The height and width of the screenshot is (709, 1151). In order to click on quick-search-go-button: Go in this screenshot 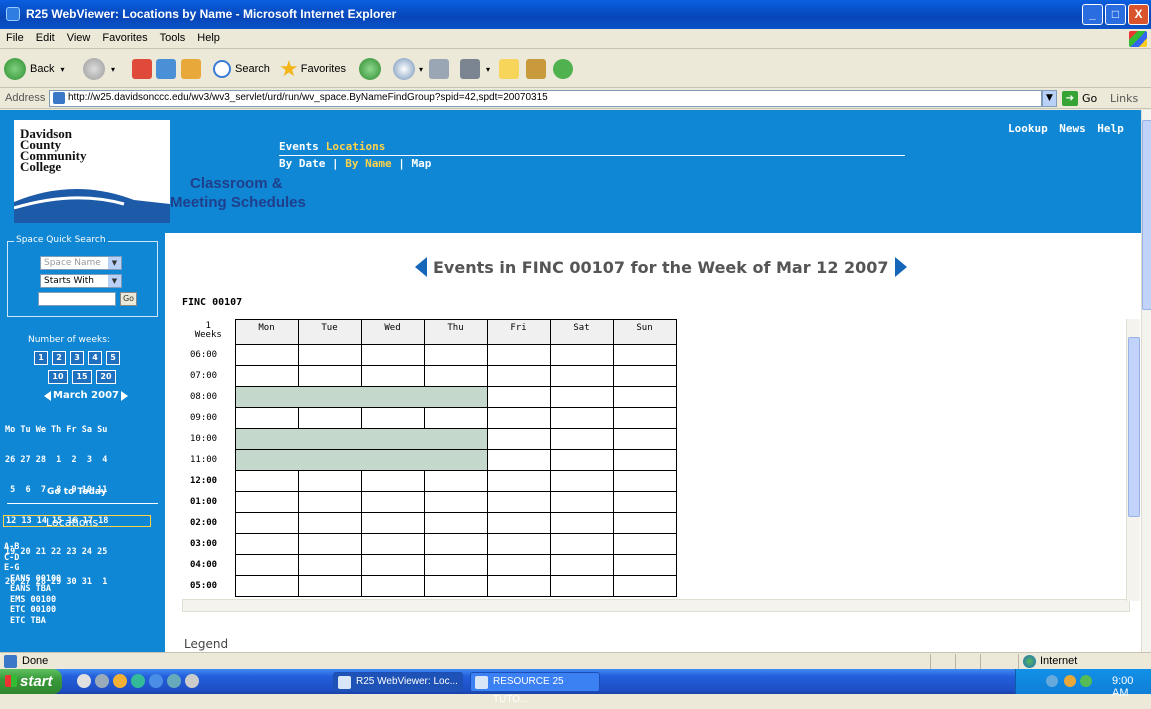, I will do `click(128, 299)`.